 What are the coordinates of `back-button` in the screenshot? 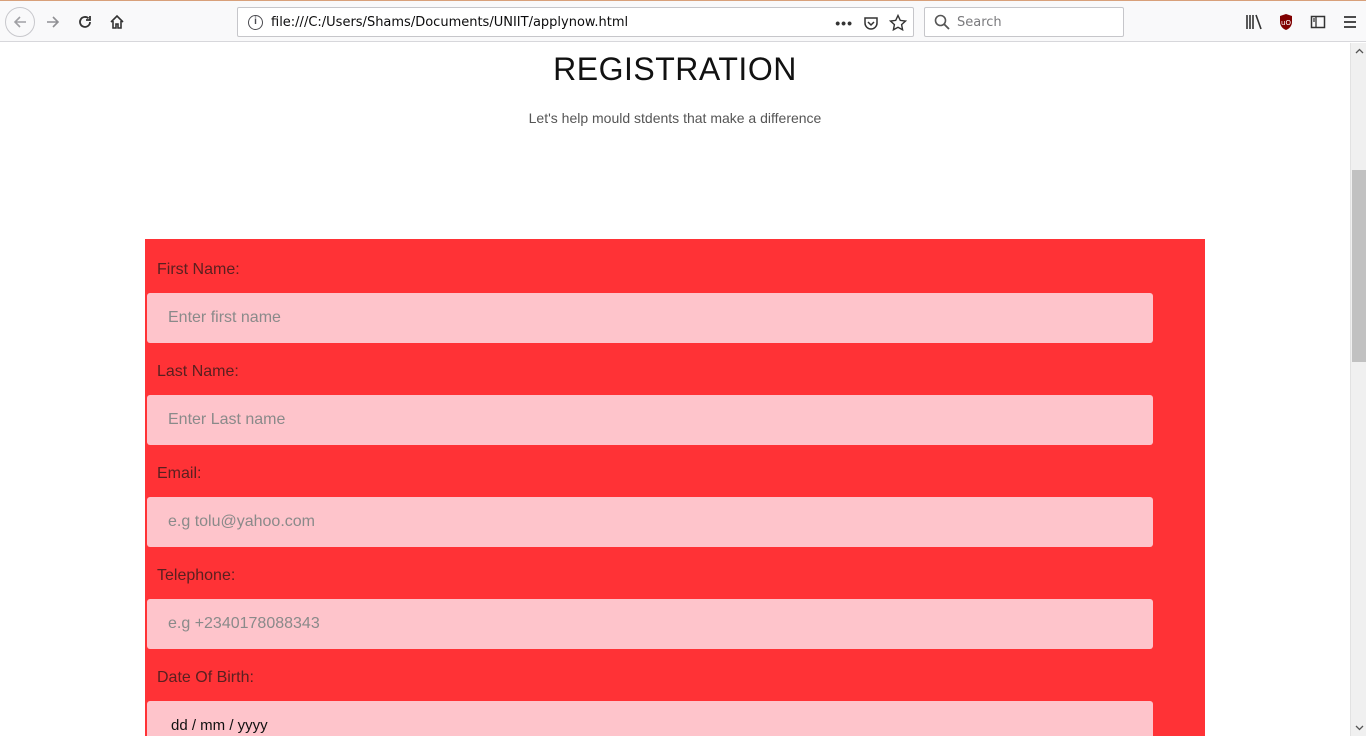 It's located at (20, 22).